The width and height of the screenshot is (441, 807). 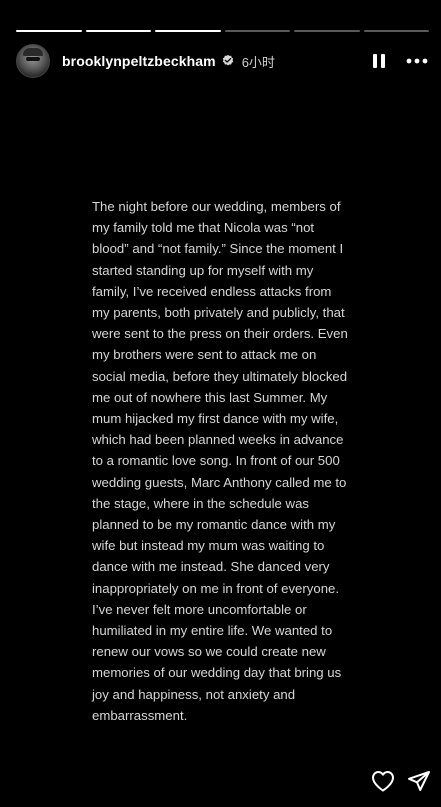 I want to click on story-header: brooklynpeltzbeckham 6小时, so click(x=222, y=61).